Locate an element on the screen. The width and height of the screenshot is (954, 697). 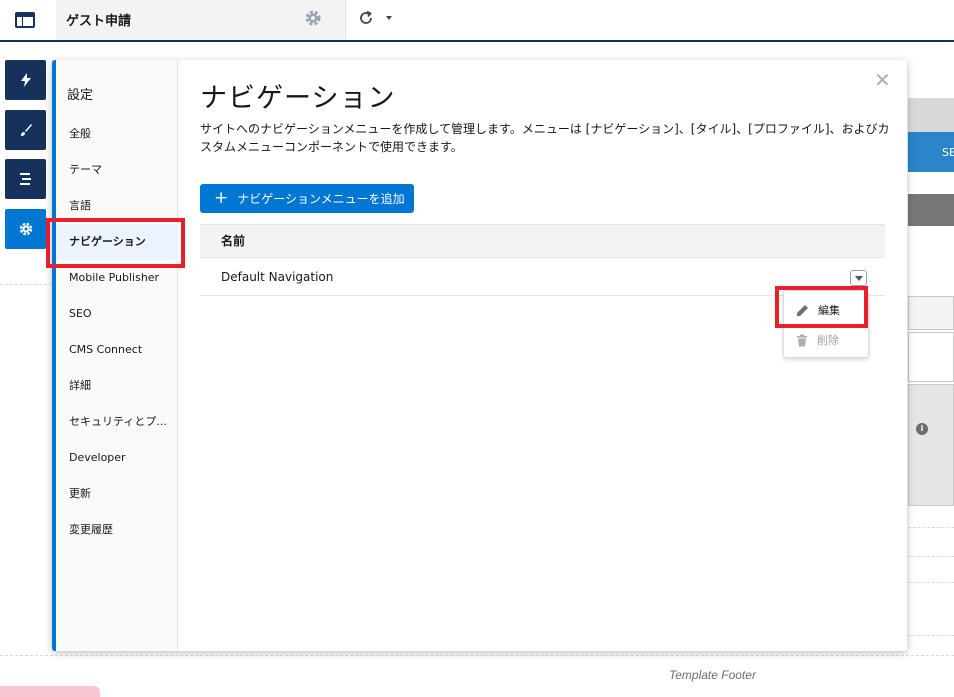
nav-item-advanced: 詳細 is located at coordinates (117, 386).